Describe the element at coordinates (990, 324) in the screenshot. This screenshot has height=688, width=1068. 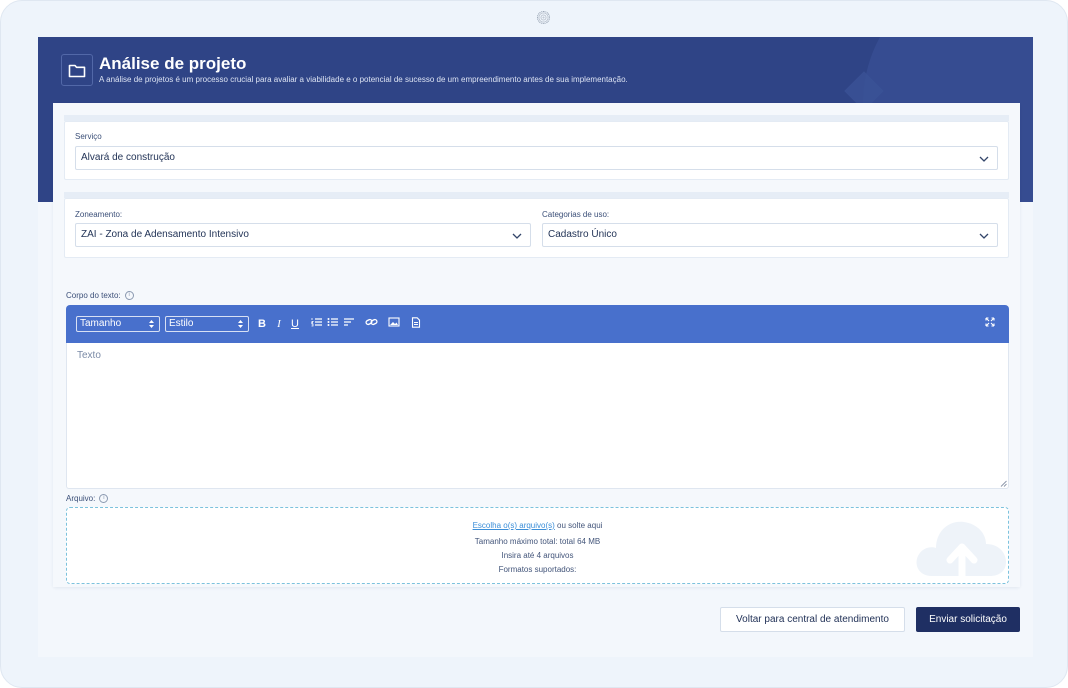
I see `fullscreen-icon` at that location.